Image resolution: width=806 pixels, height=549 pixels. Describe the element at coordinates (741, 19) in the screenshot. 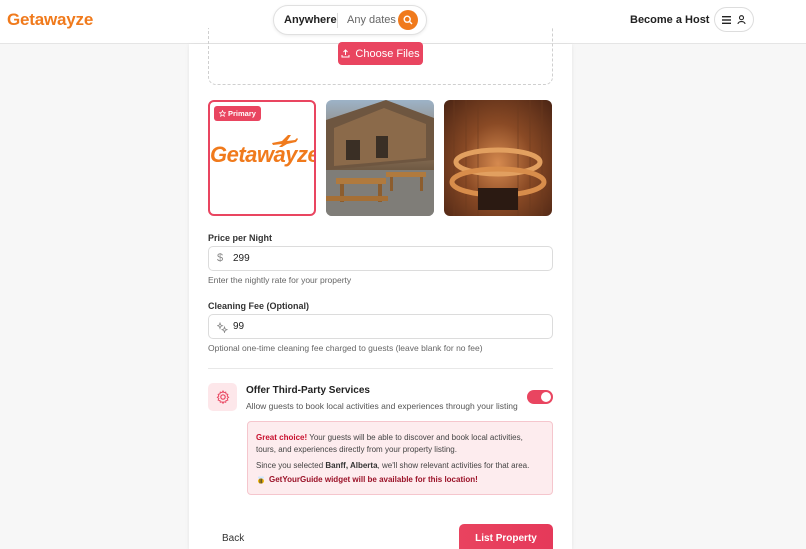

I see `user-icon` at that location.